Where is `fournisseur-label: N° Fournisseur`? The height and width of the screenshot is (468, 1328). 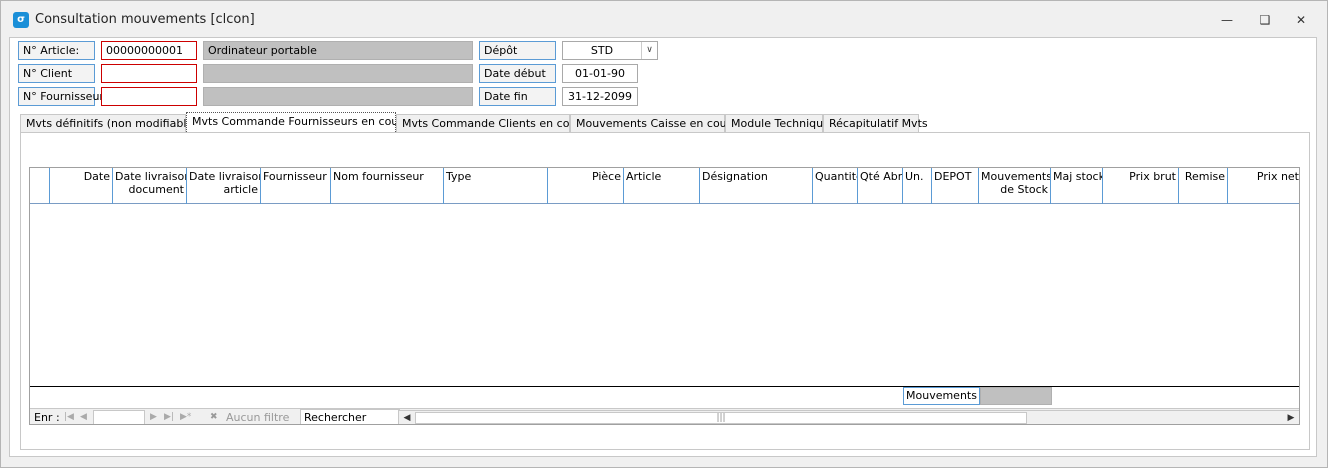
fournisseur-label: N° Fournisseur is located at coordinates (61, 96).